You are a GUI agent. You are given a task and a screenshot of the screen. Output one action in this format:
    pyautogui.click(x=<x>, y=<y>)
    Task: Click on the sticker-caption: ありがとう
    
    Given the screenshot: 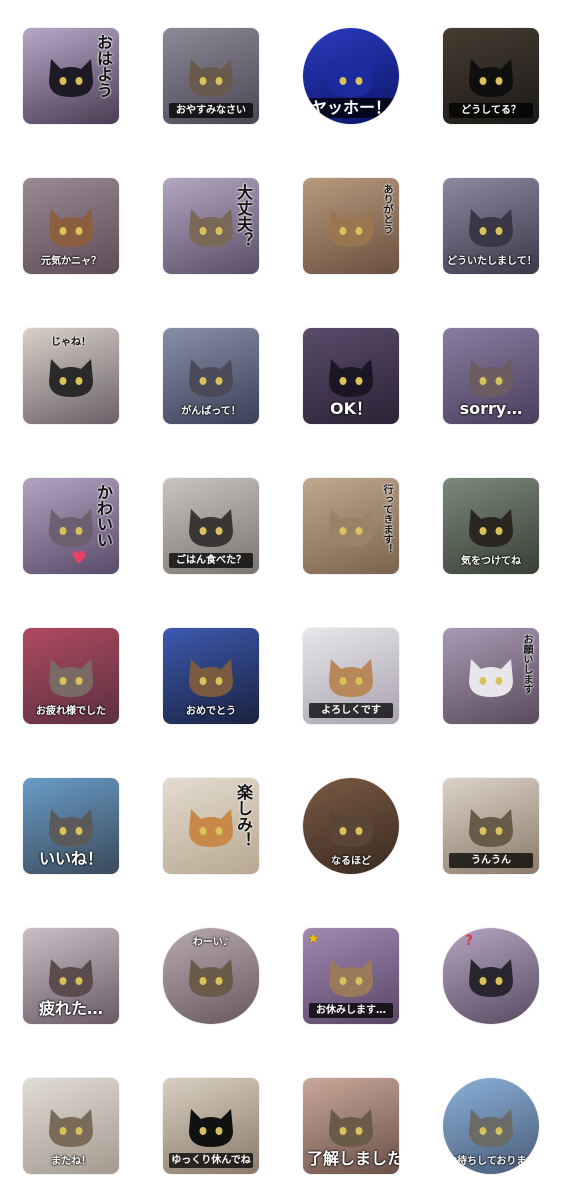 What is the action you would take?
    pyautogui.click(x=386, y=209)
    